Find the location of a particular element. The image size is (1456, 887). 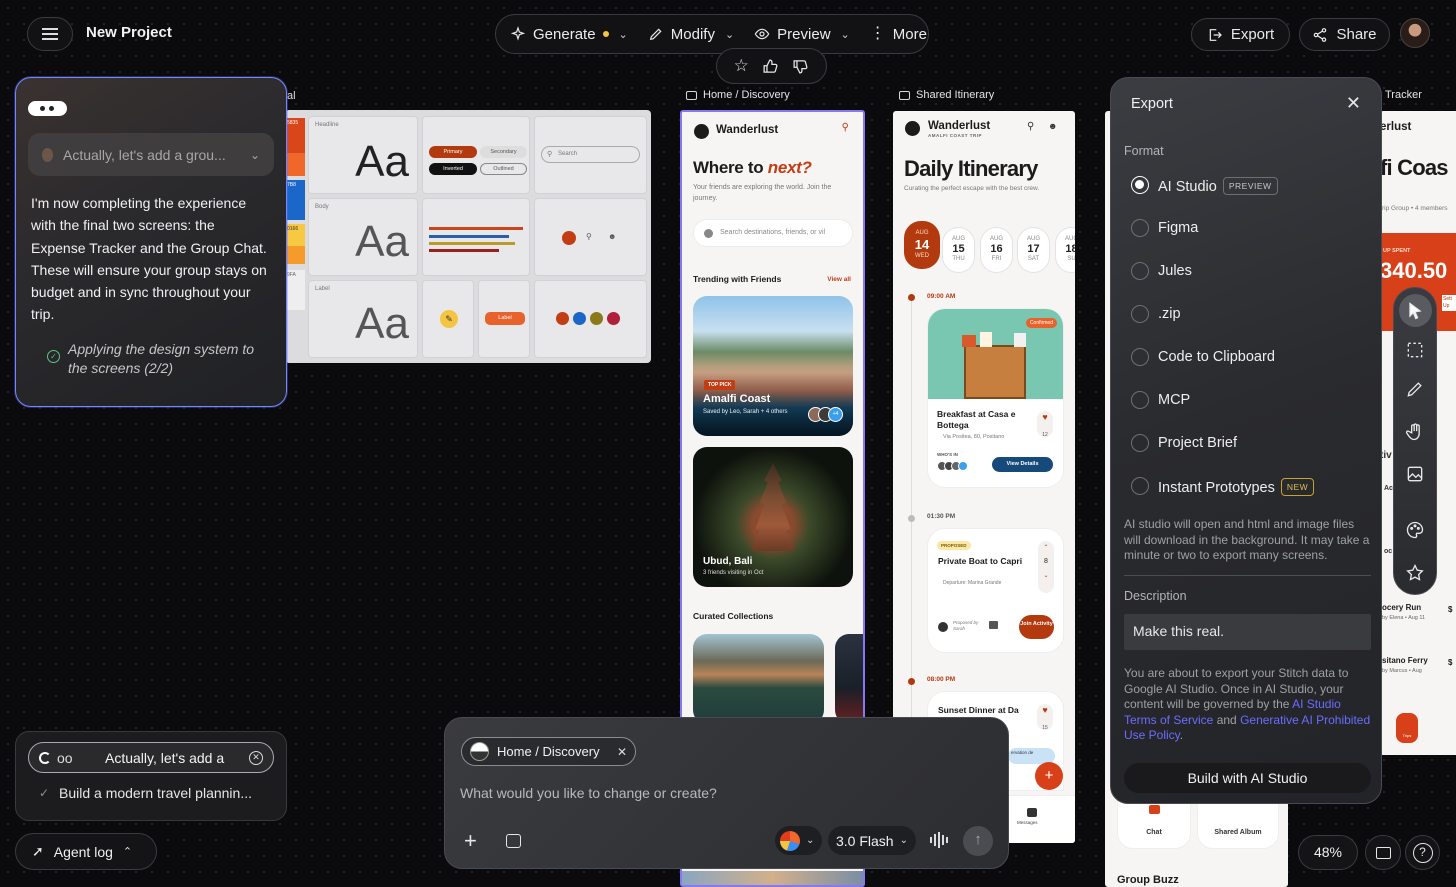

trips-tab: Trips is located at coordinates (1407, 728).